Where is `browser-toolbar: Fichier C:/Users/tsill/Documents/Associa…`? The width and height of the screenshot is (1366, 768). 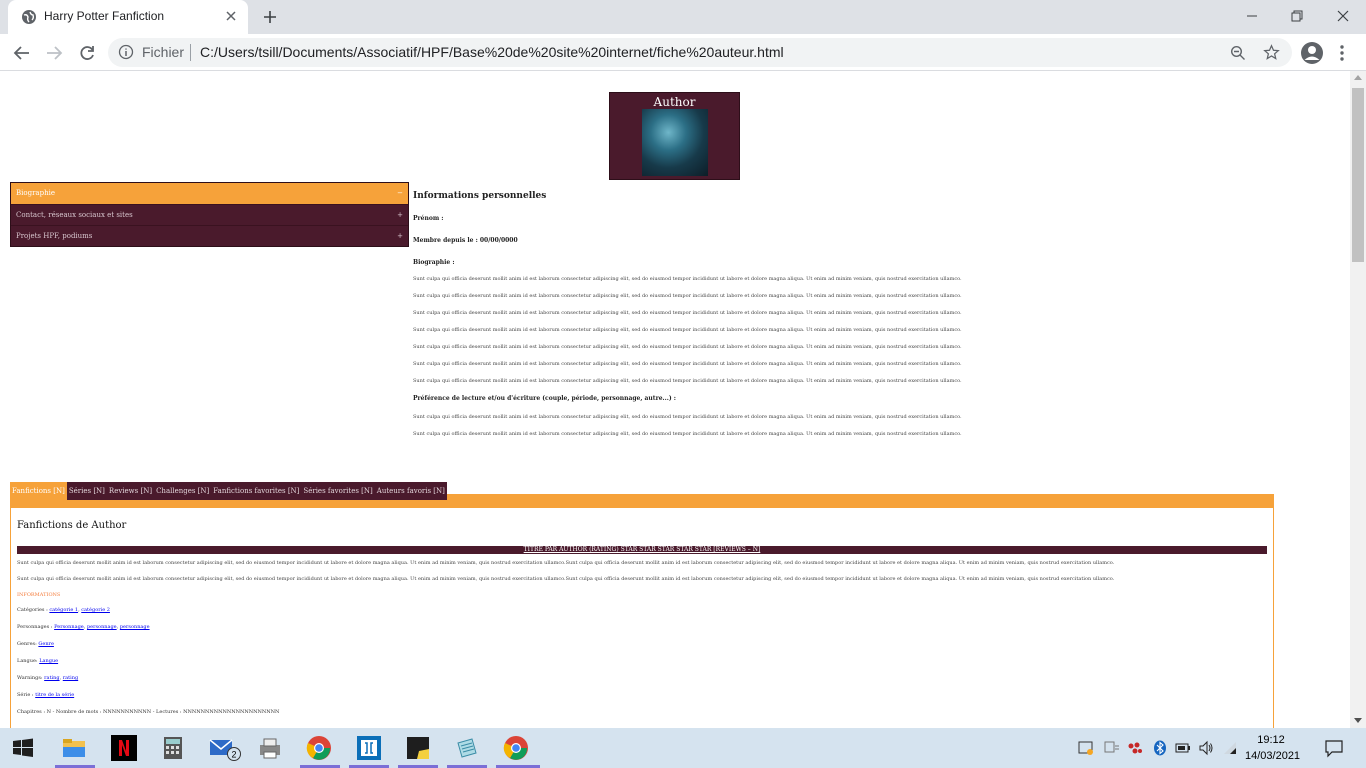 browser-toolbar: Fichier C:/Users/tsill/Documents/Associa… is located at coordinates (683, 52).